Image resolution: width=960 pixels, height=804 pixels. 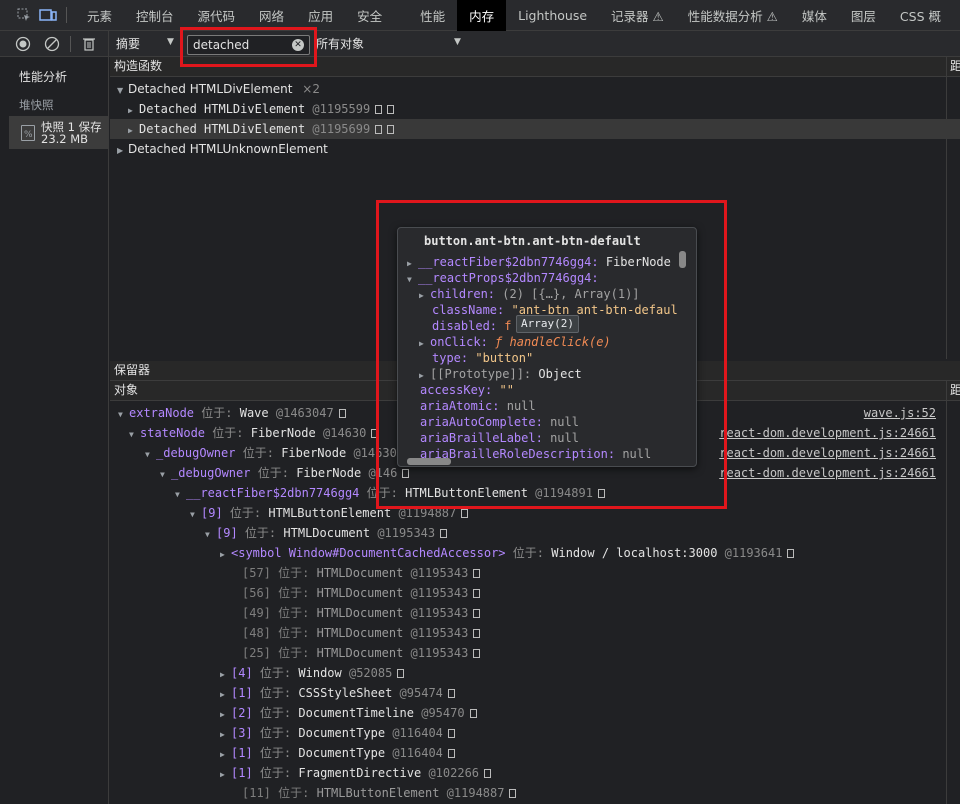 What do you see at coordinates (457, 42) in the screenshot?
I see `object-scope-arrow-icon: ▼` at bounding box center [457, 42].